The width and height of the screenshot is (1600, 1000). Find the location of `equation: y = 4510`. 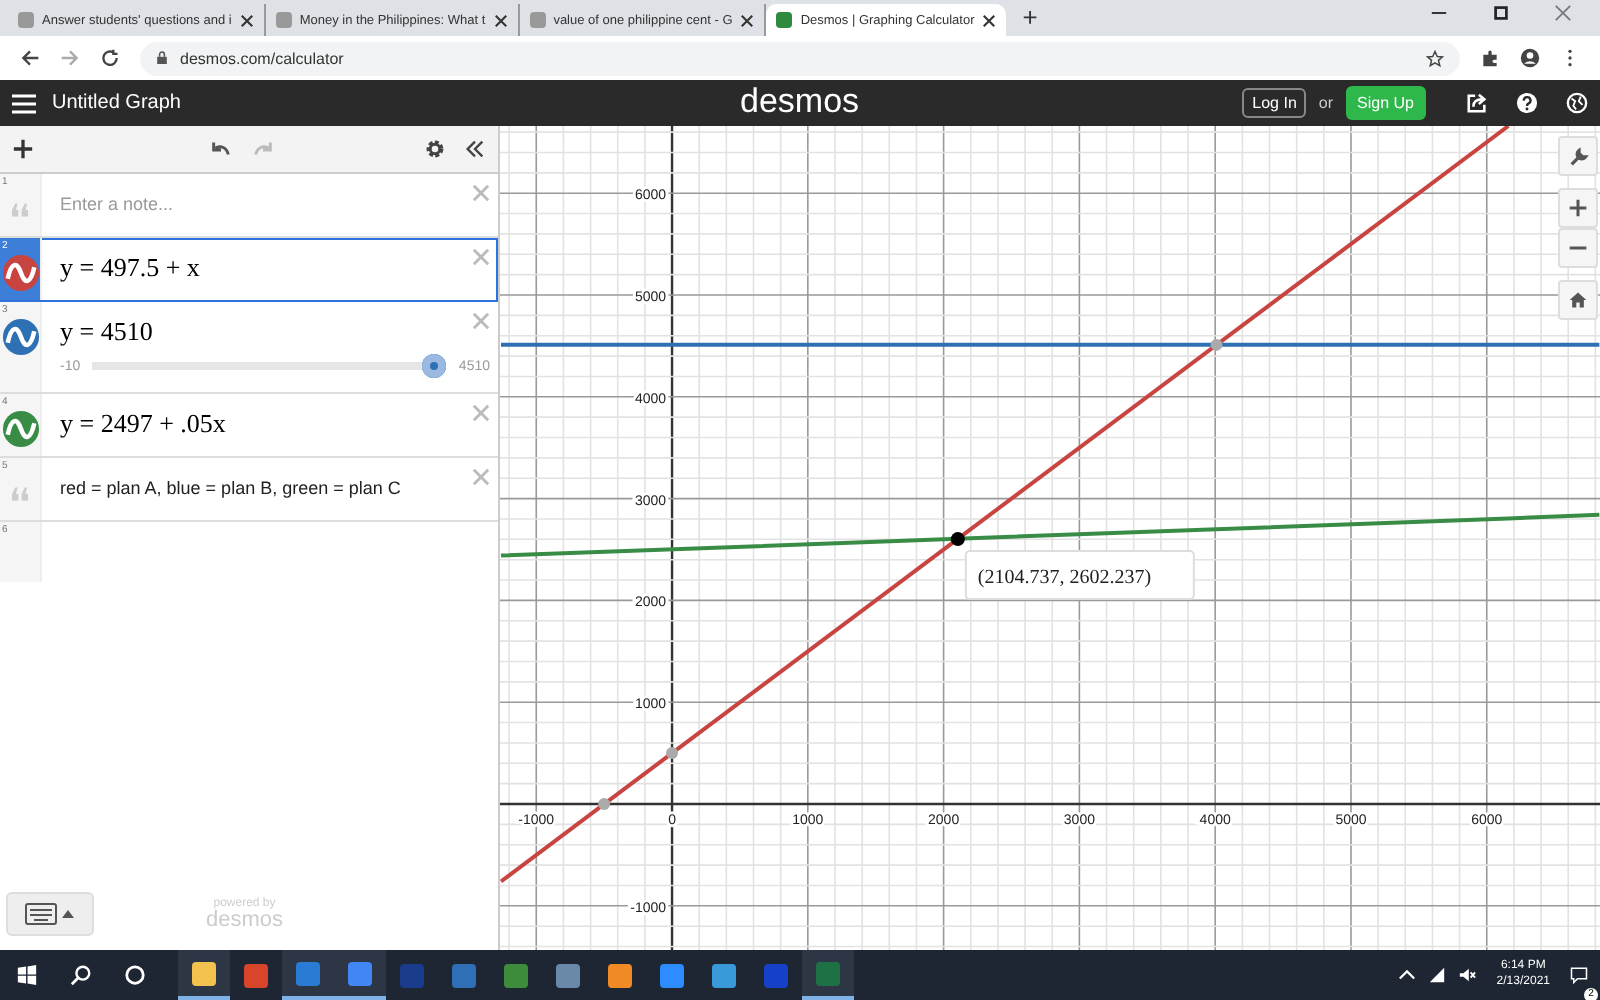

equation: y = 4510 is located at coordinates (266, 332).